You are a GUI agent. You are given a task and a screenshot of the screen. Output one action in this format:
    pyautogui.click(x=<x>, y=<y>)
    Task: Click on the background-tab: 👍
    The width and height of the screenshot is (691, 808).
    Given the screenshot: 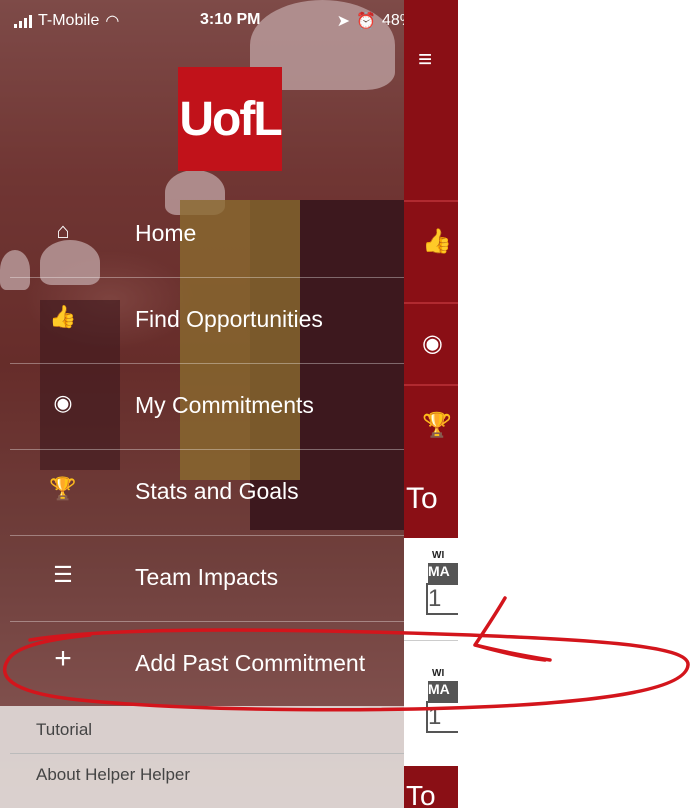 What is the action you would take?
    pyautogui.click(x=431, y=241)
    